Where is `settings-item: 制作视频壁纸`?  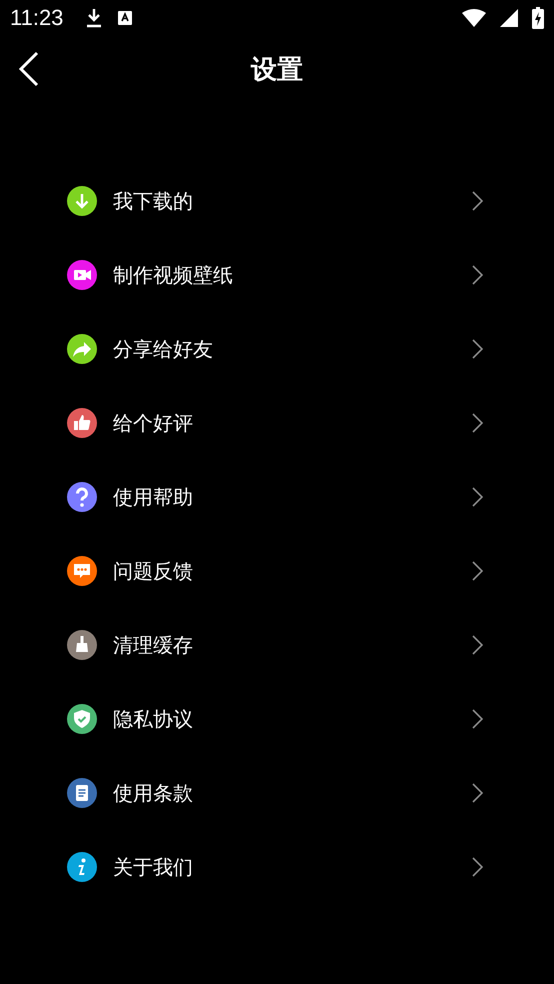
settings-item: 制作视频壁纸 is located at coordinates (277, 275).